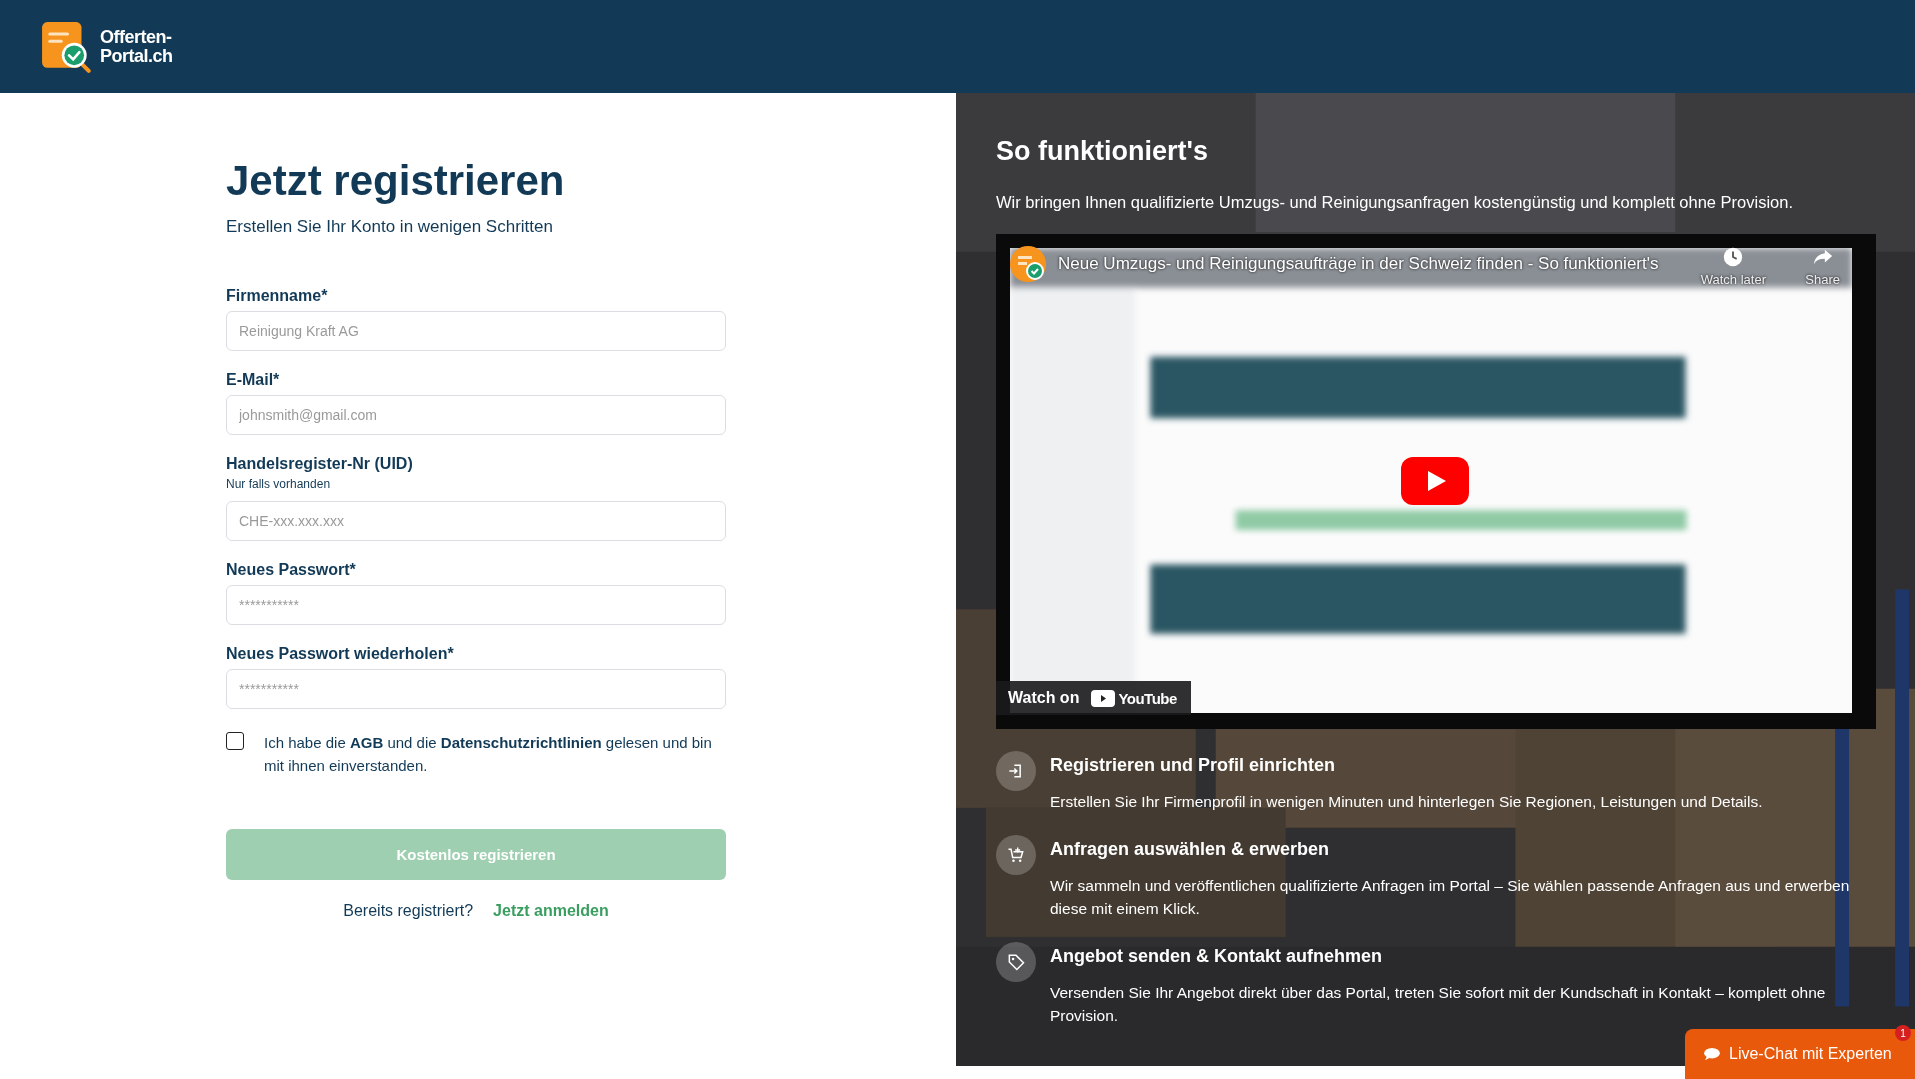 This screenshot has width=1915, height=1079. Describe the element at coordinates (488, 754) in the screenshot. I see `consent-text: Ich habe die AGB und die Datenschutzrichtlinien gelesen und bin mit ihnen einverstanden.` at that location.